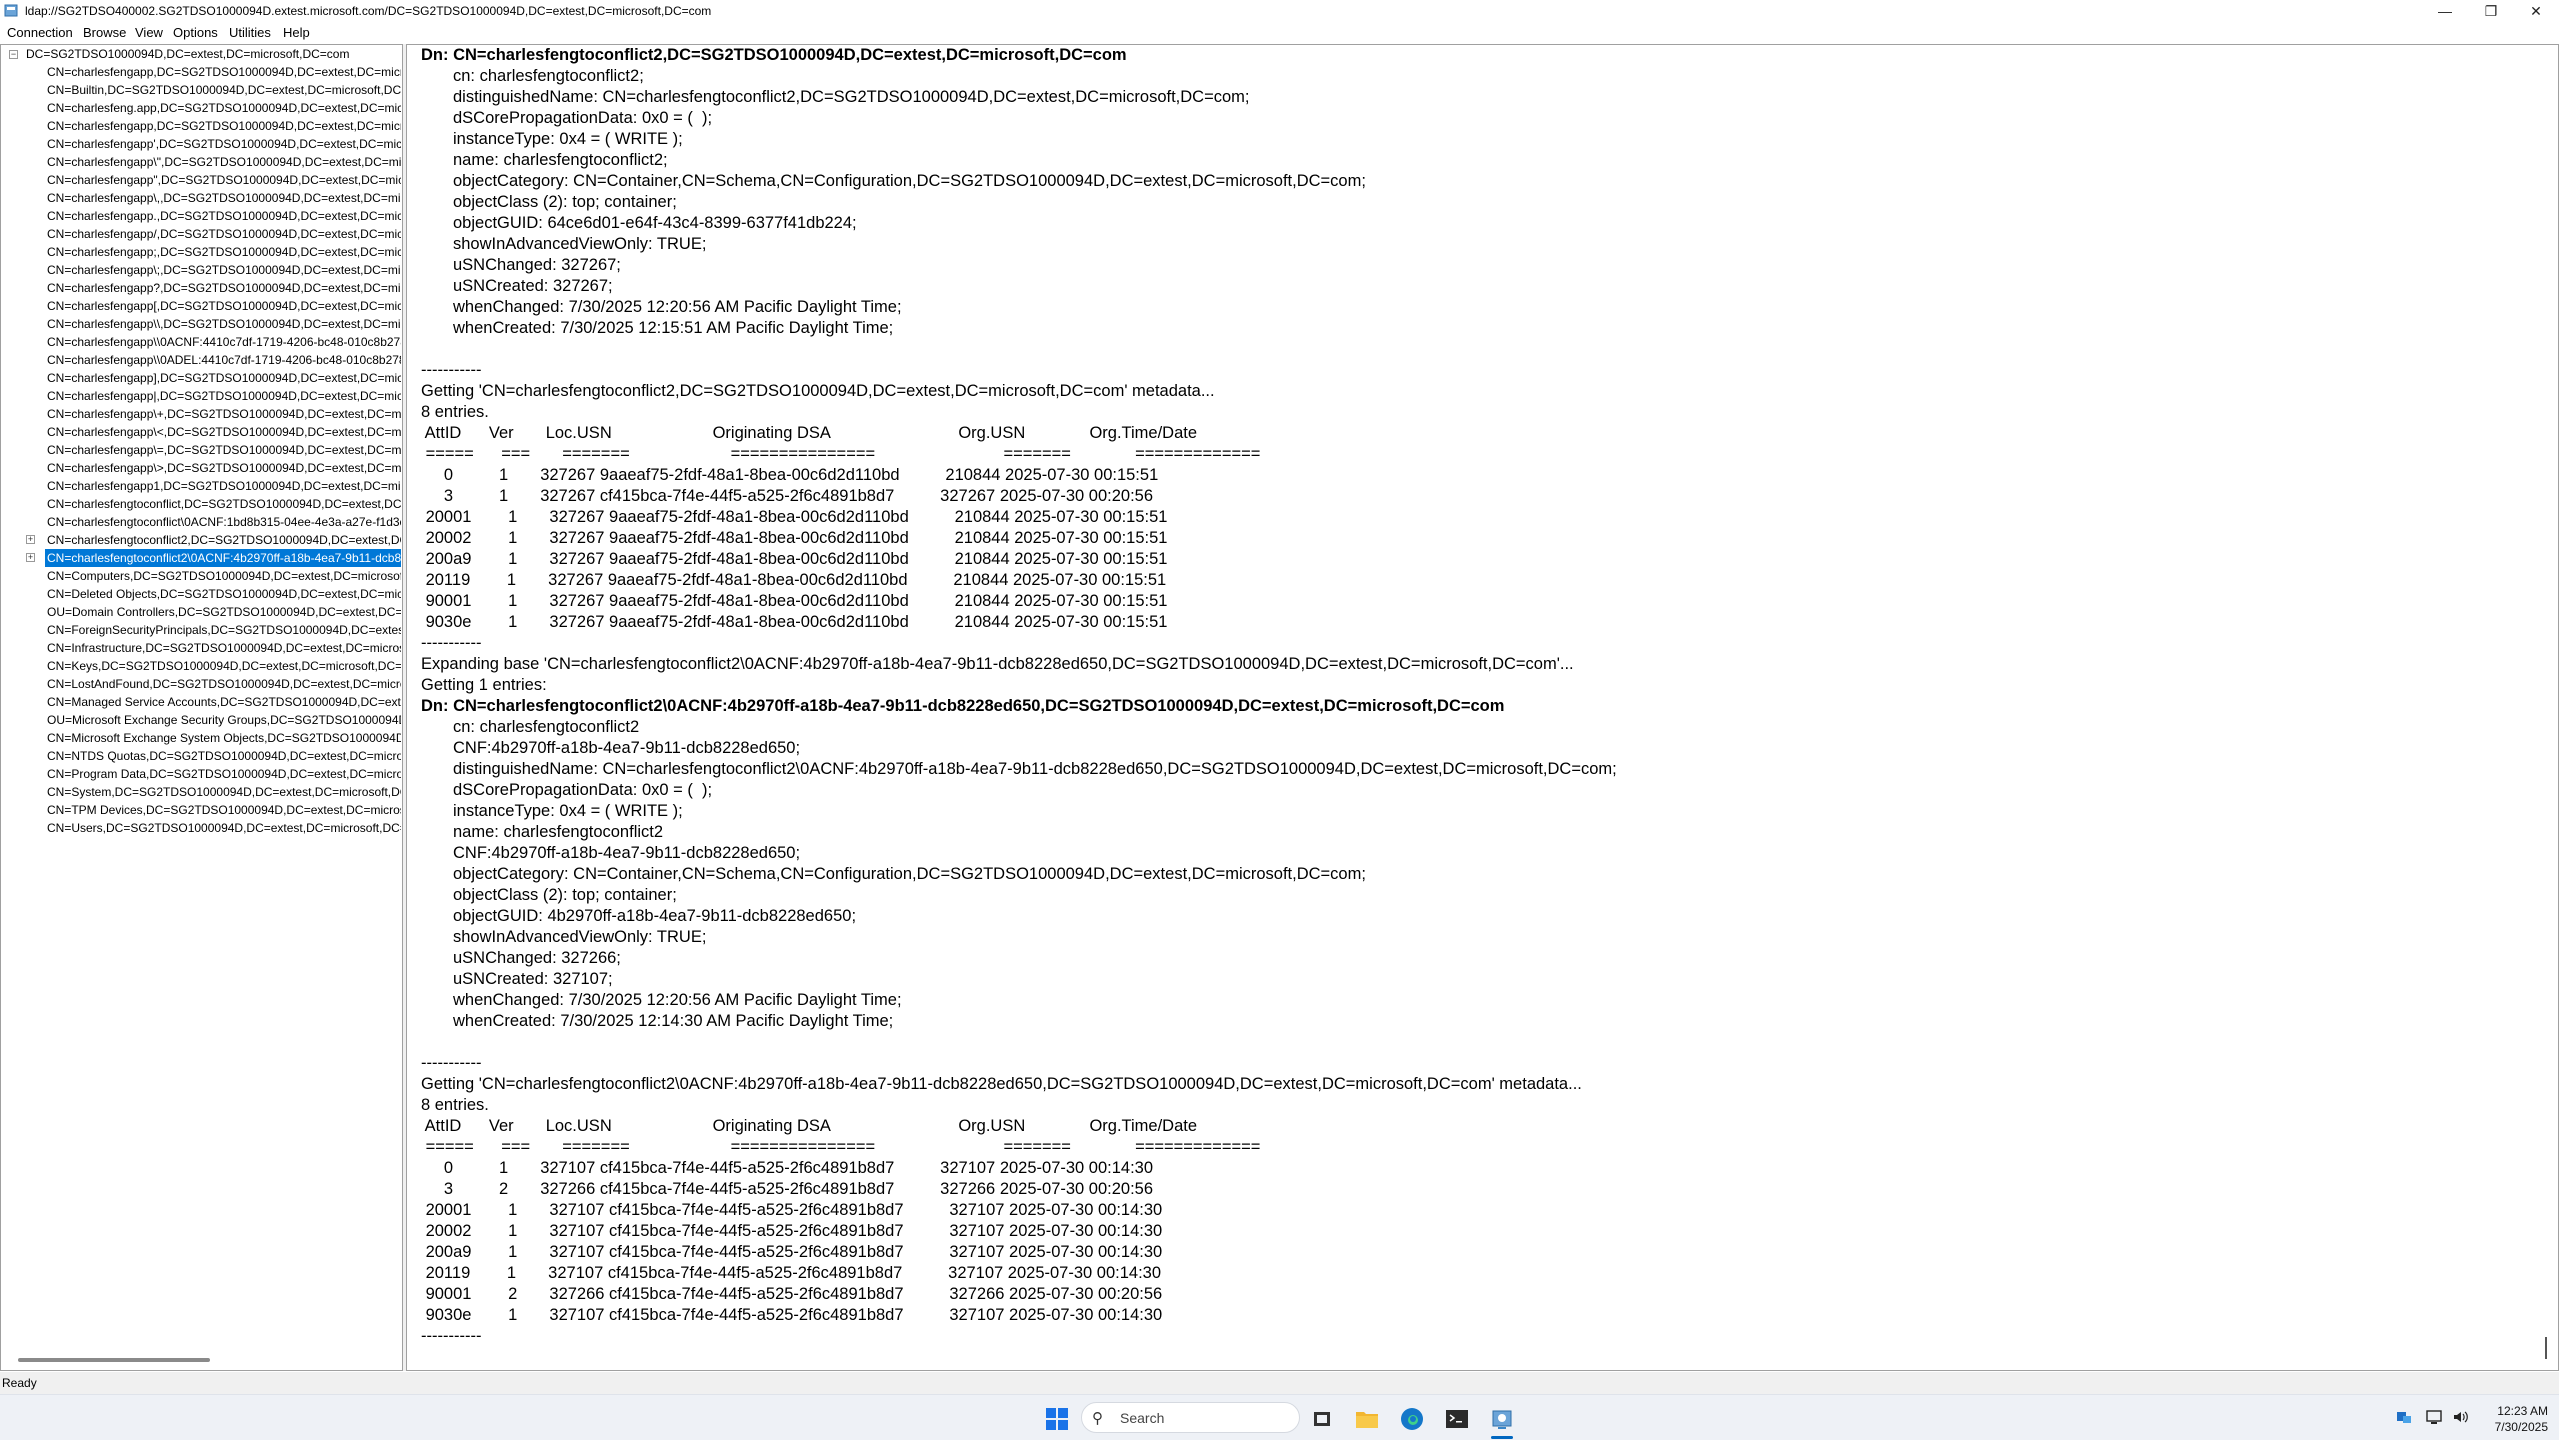 This screenshot has height=1440, width=2559. What do you see at coordinates (250, 32) in the screenshot?
I see `menu-utilities: Utilities` at bounding box center [250, 32].